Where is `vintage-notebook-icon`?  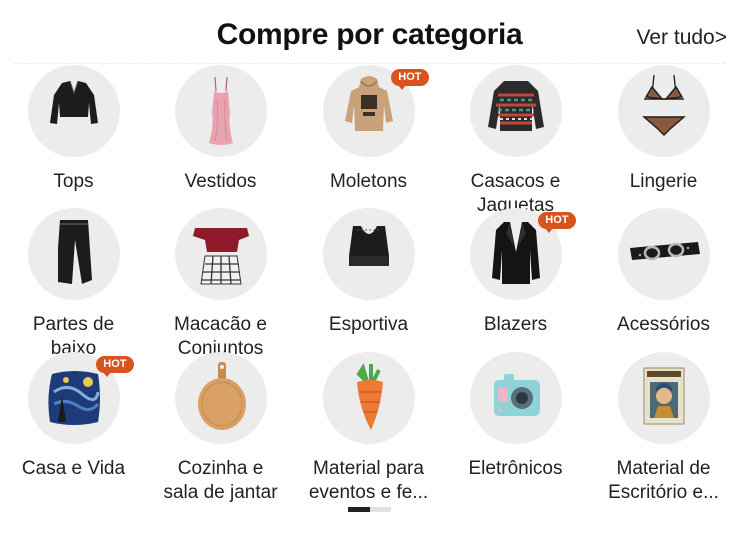 vintage-notebook-icon is located at coordinates (663, 396).